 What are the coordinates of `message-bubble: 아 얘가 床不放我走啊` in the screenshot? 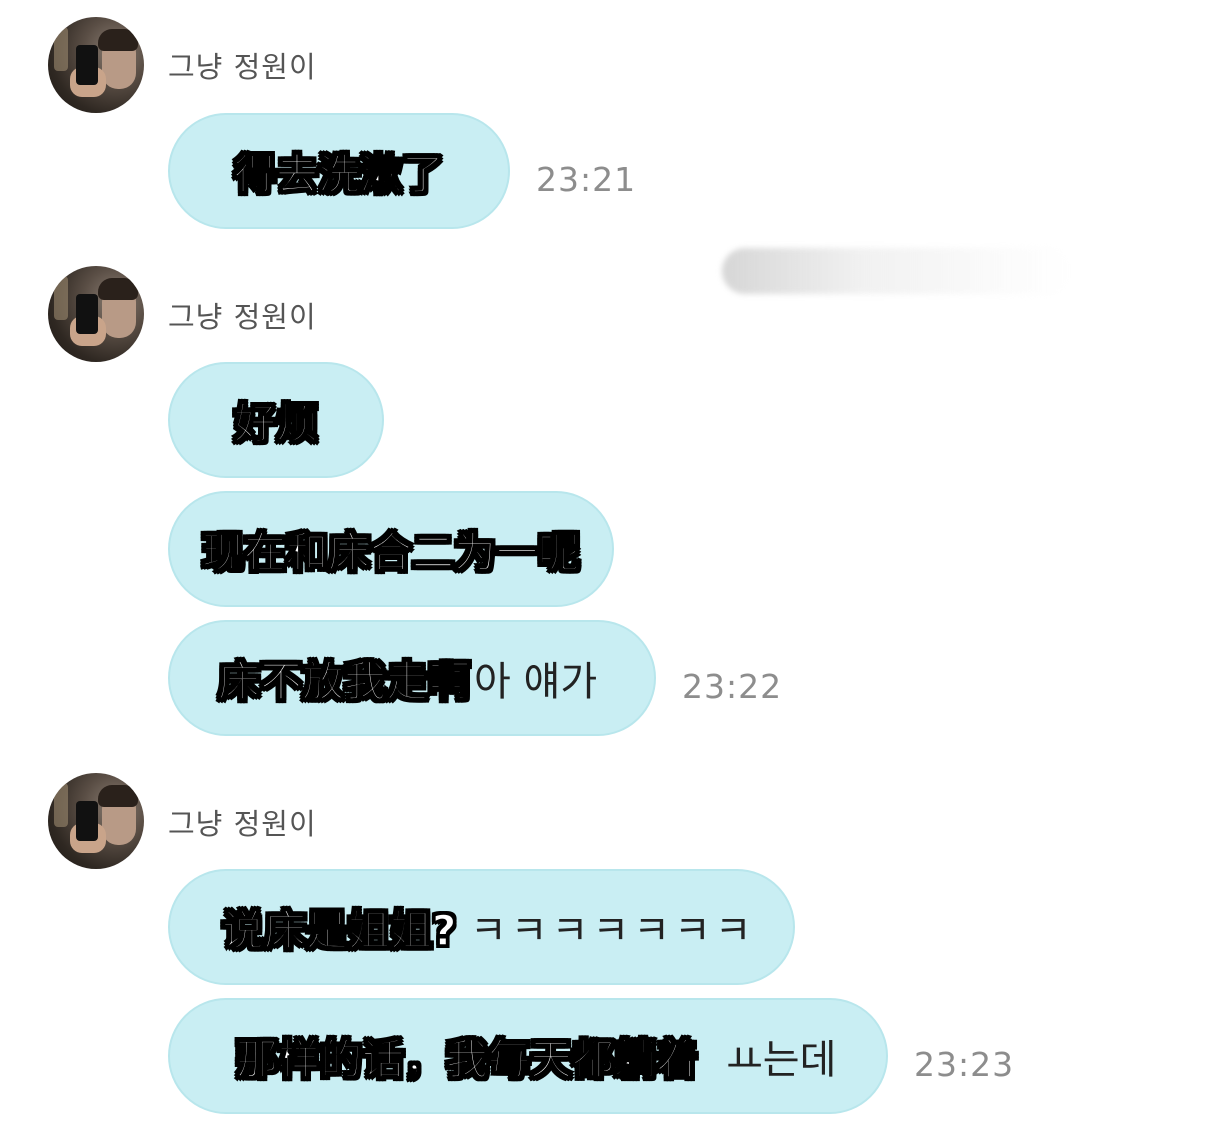 It's located at (412, 678).